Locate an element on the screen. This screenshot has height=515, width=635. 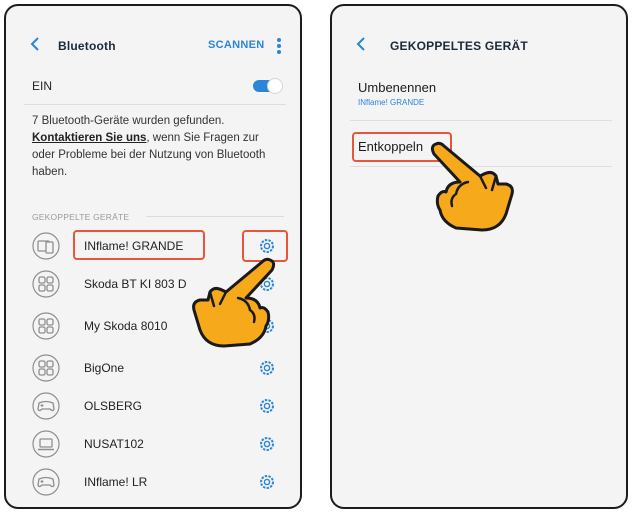
app-bar: GEKOPPELTES GERÄT is located at coordinates (479, 42).